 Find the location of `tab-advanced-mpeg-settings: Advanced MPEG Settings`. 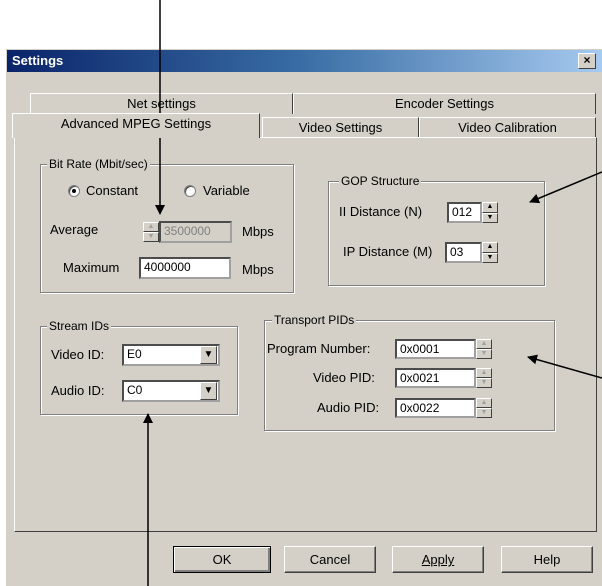

tab-advanced-mpeg-settings: Advanced MPEG Settings is located at coordinates (136, 125).